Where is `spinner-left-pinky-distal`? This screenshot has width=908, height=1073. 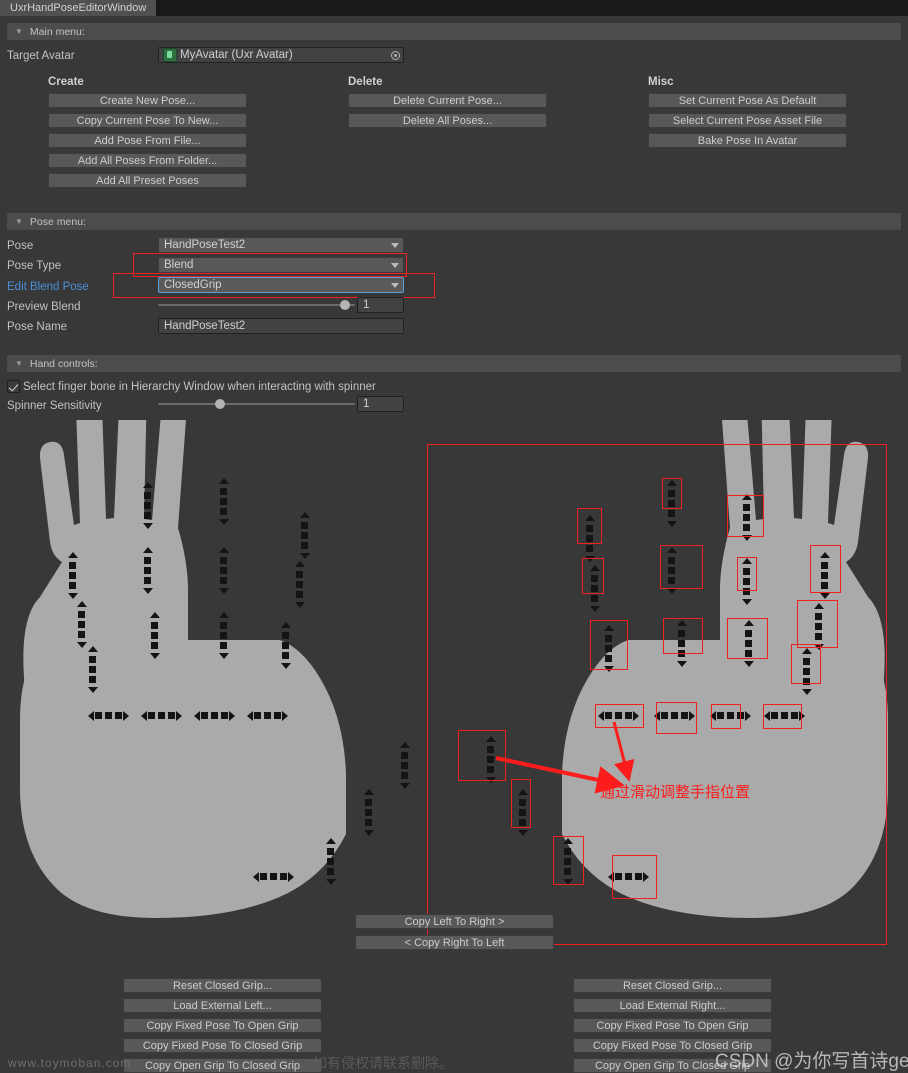
spinner-left-pinky-distal is located at coordinates (72, 575).